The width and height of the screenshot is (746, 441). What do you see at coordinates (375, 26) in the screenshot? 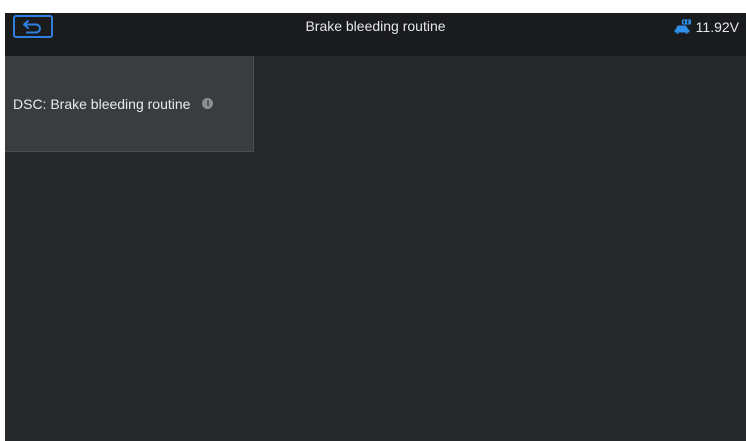
I see `page-title: Brake bleeding routine` at bounding box center [375, 26].